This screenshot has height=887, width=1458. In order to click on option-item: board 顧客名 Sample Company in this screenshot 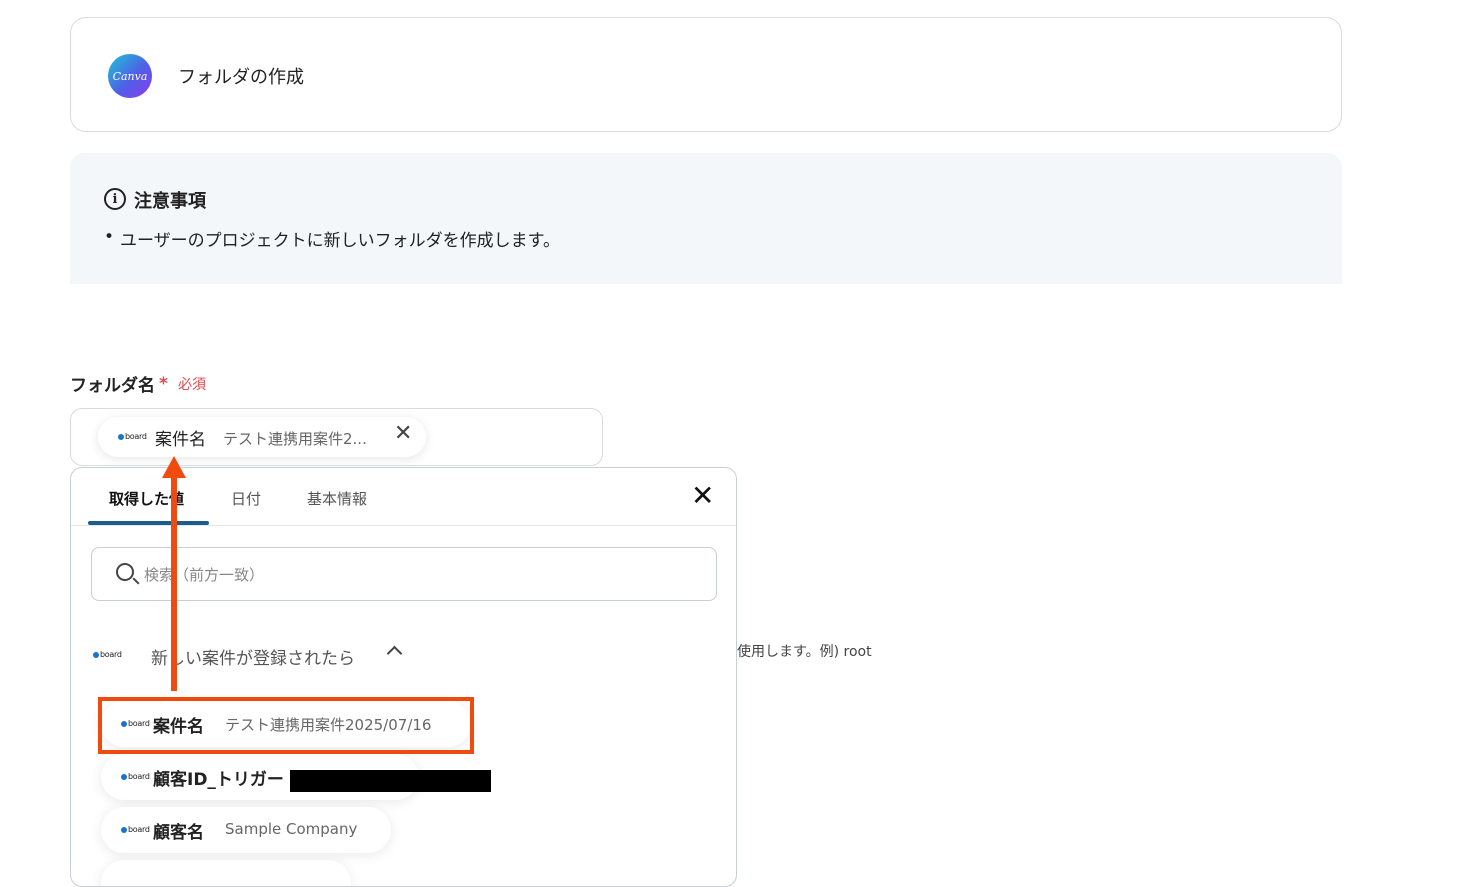, I will do `click(246, 830)`.